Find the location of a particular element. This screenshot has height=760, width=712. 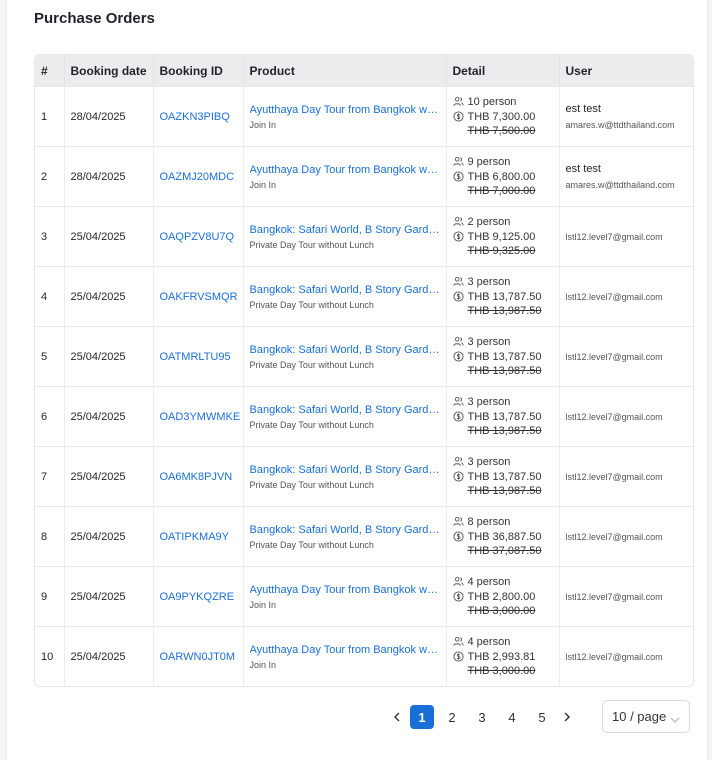

booking-id-link: OAZKN3PIBQ is located at coordinates (195, 117).